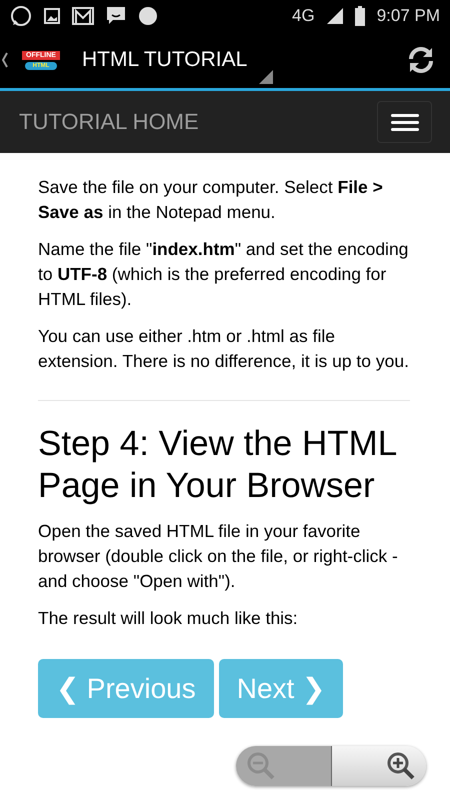  I want to click on paragraph: Save the file on your computer. Select File > Save as in the Notepad menu., so click(211, 200).